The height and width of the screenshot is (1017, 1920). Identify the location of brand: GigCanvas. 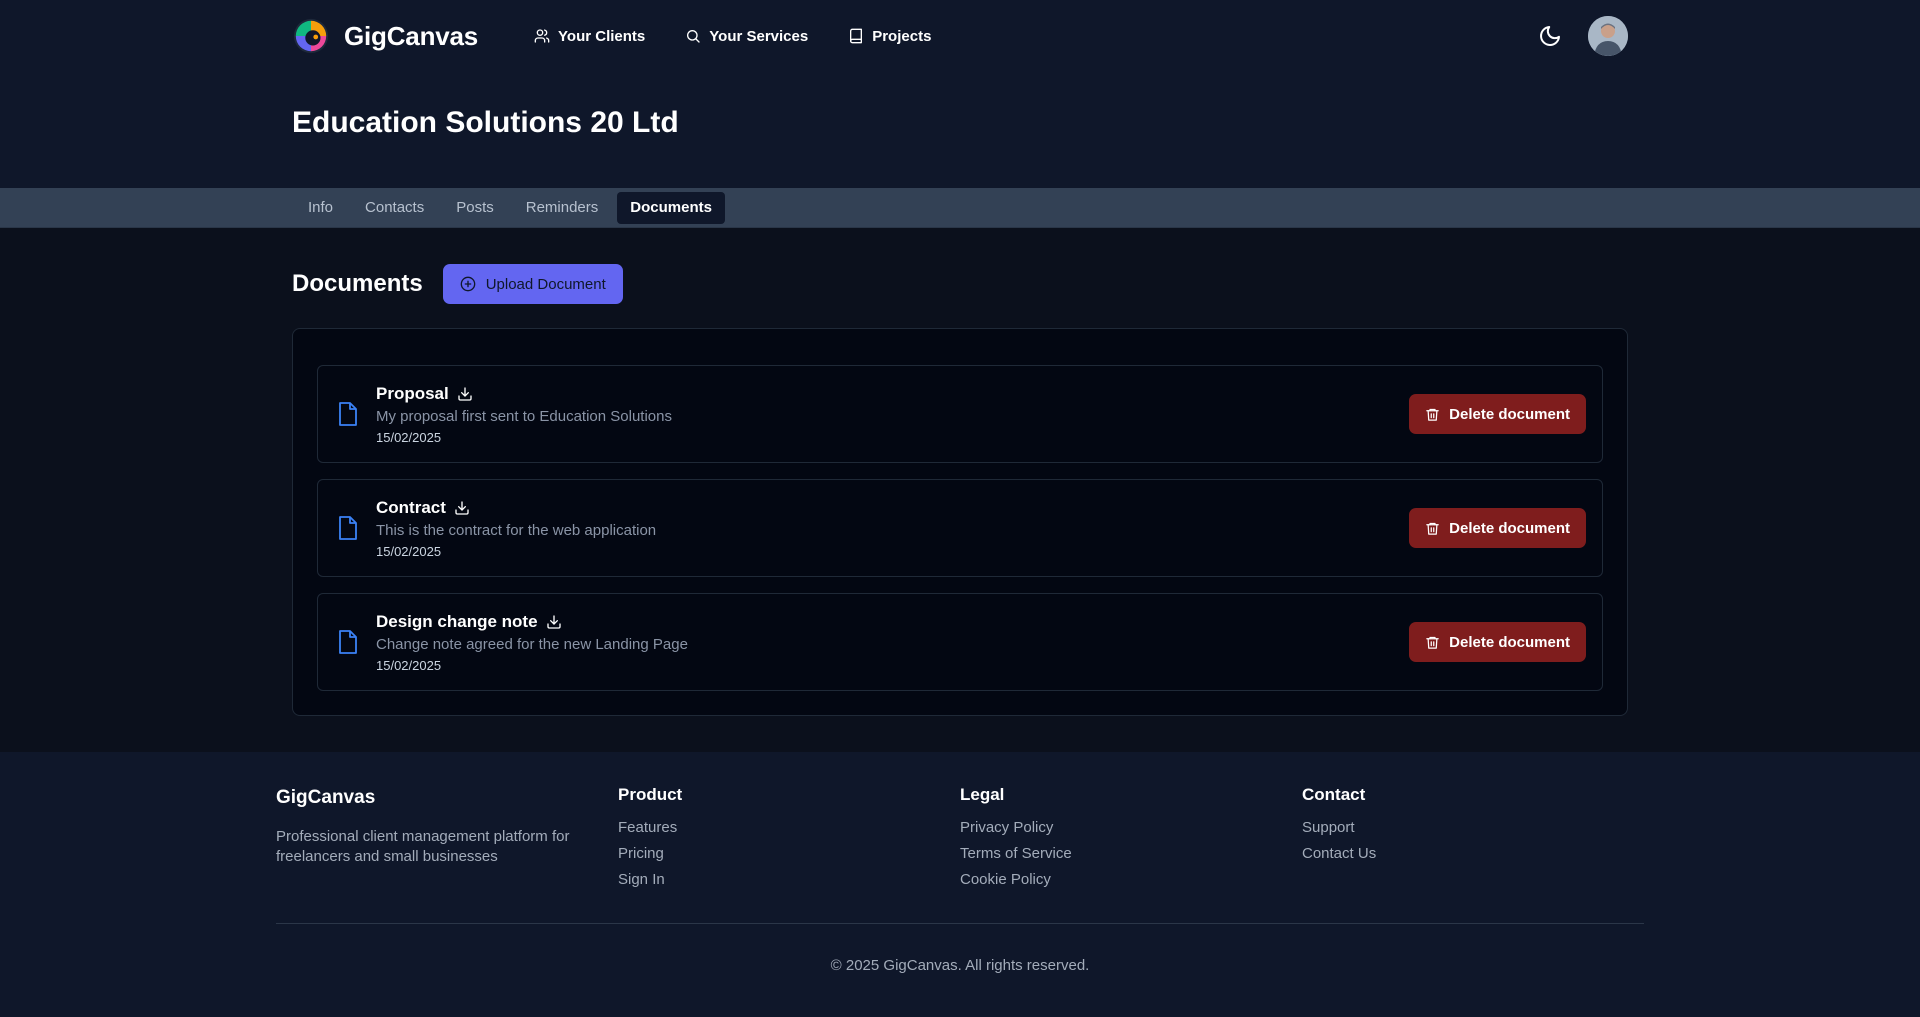
(385, 36).